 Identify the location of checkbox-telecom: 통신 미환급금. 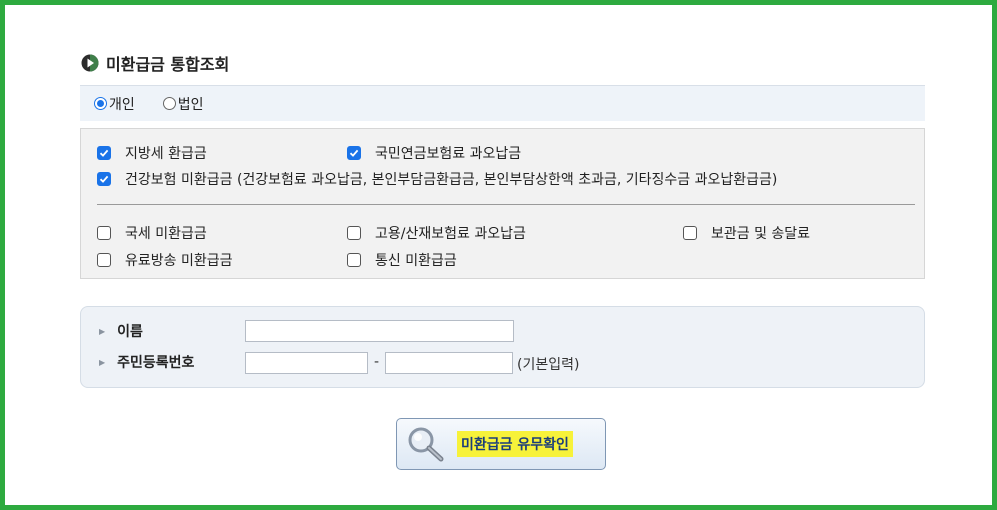
(402, 260).